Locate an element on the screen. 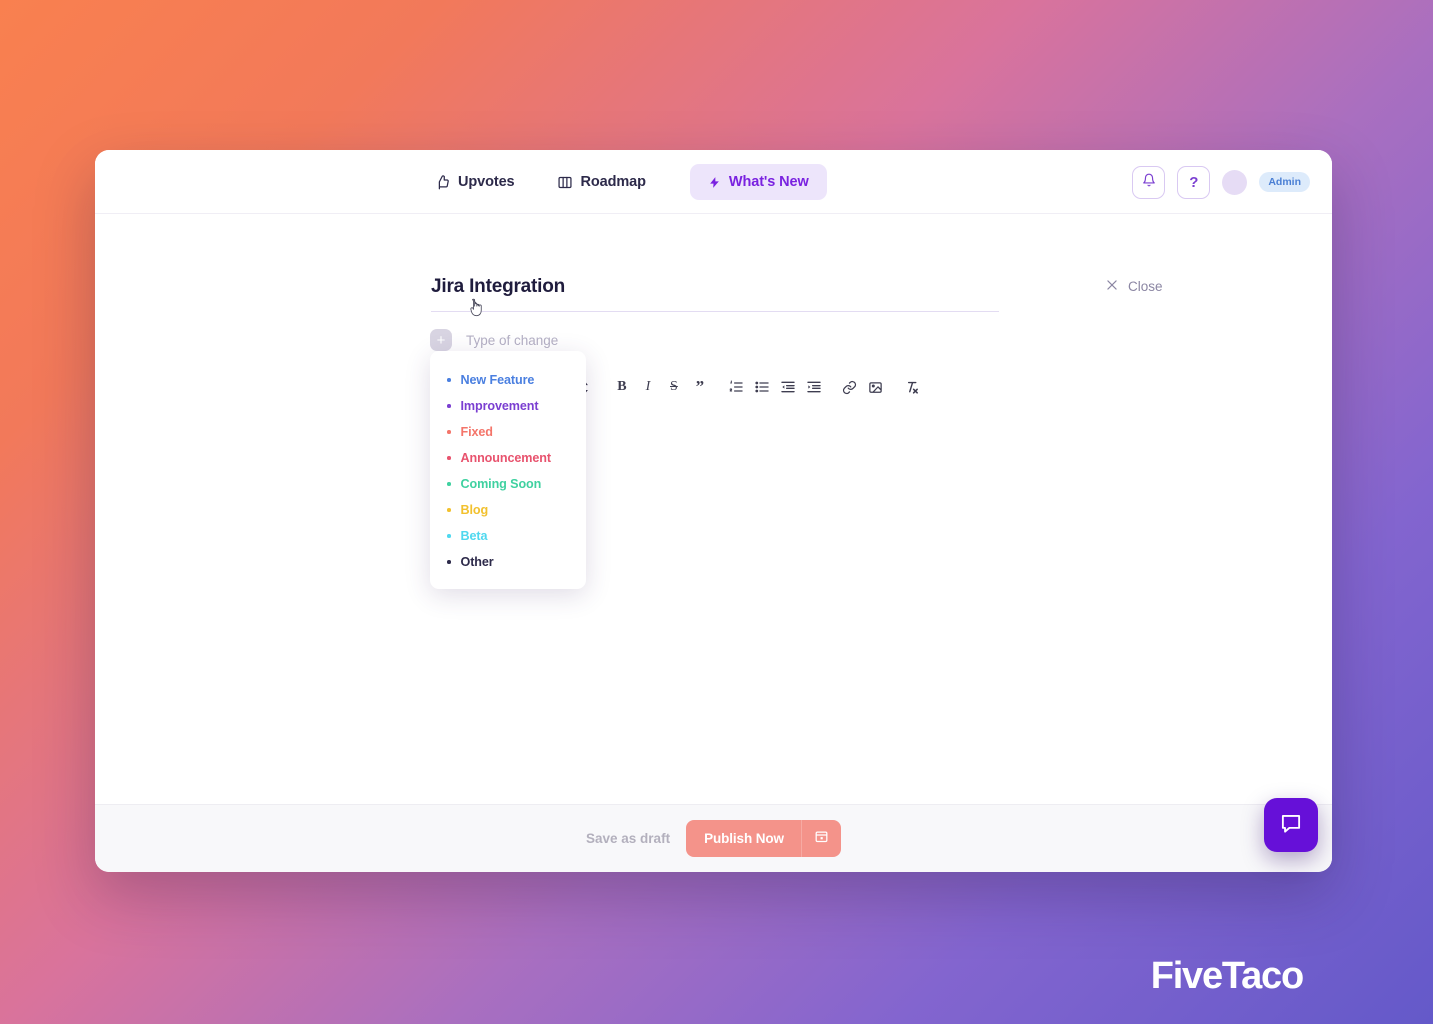 This screenshot has width=1433, height=1024. dropdown-item-label: New Feature is located at coordinates (497, 380).